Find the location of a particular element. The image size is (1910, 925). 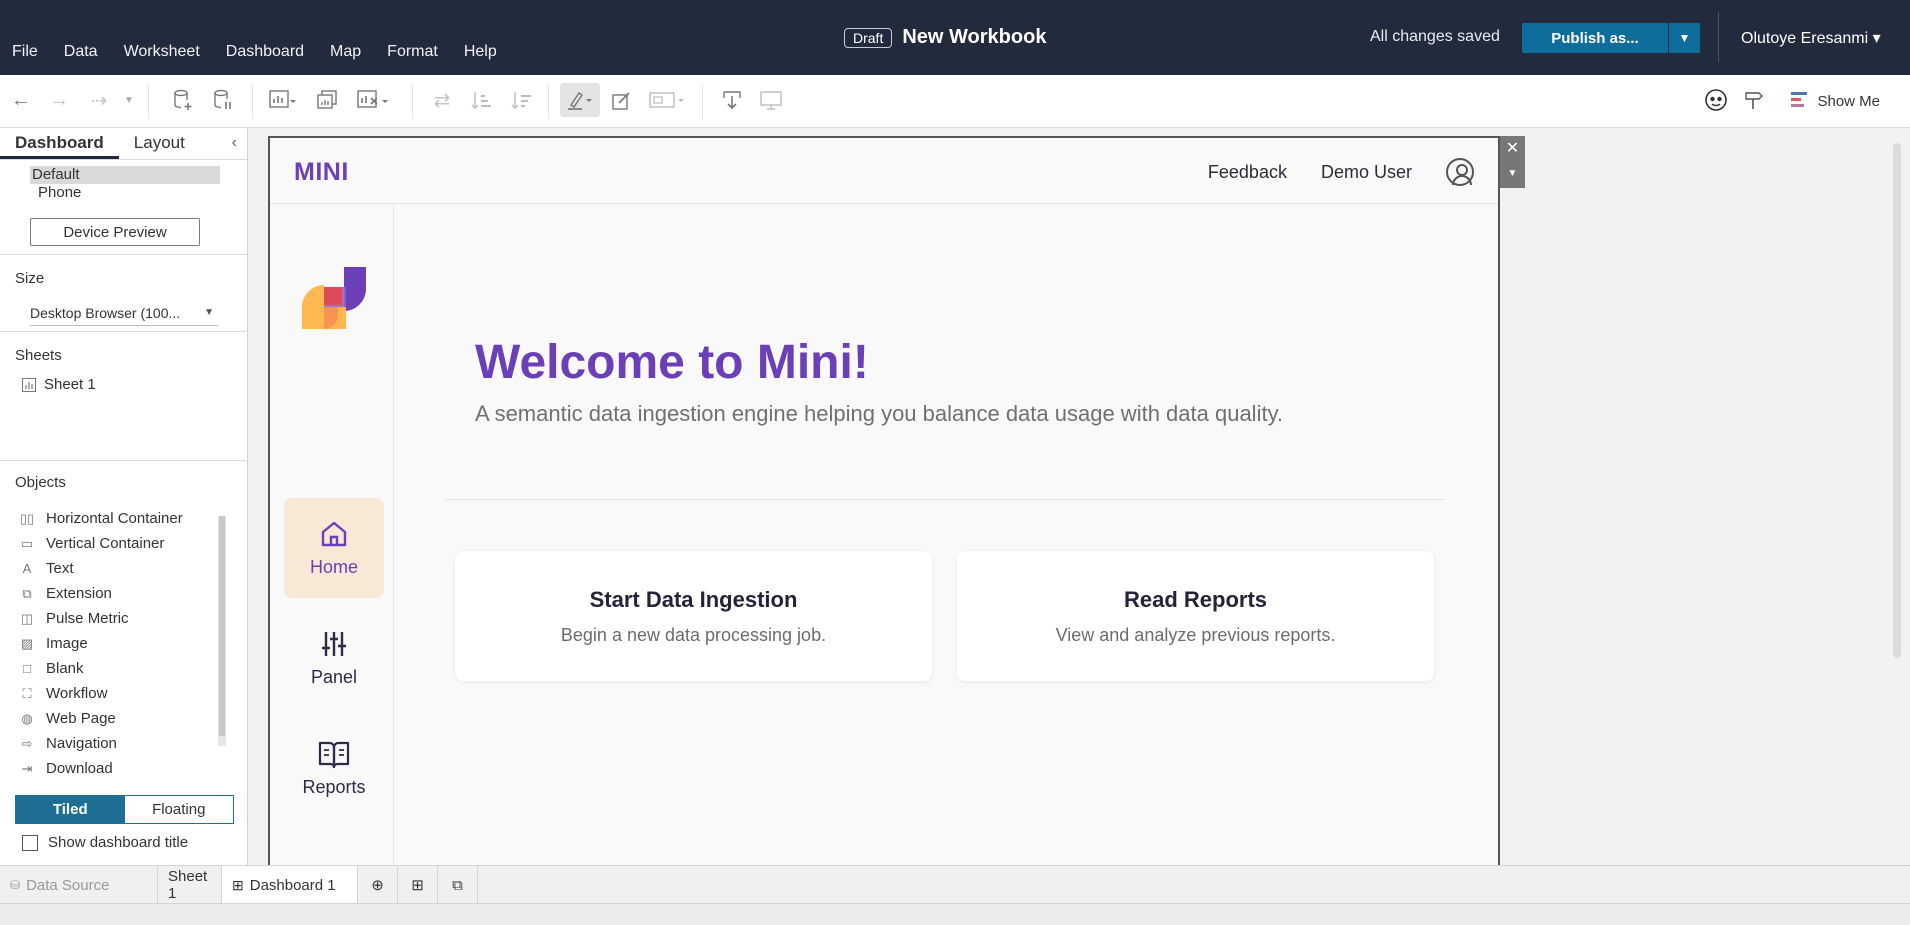

nav-reports: Reports is located at coordinates (334, 768).